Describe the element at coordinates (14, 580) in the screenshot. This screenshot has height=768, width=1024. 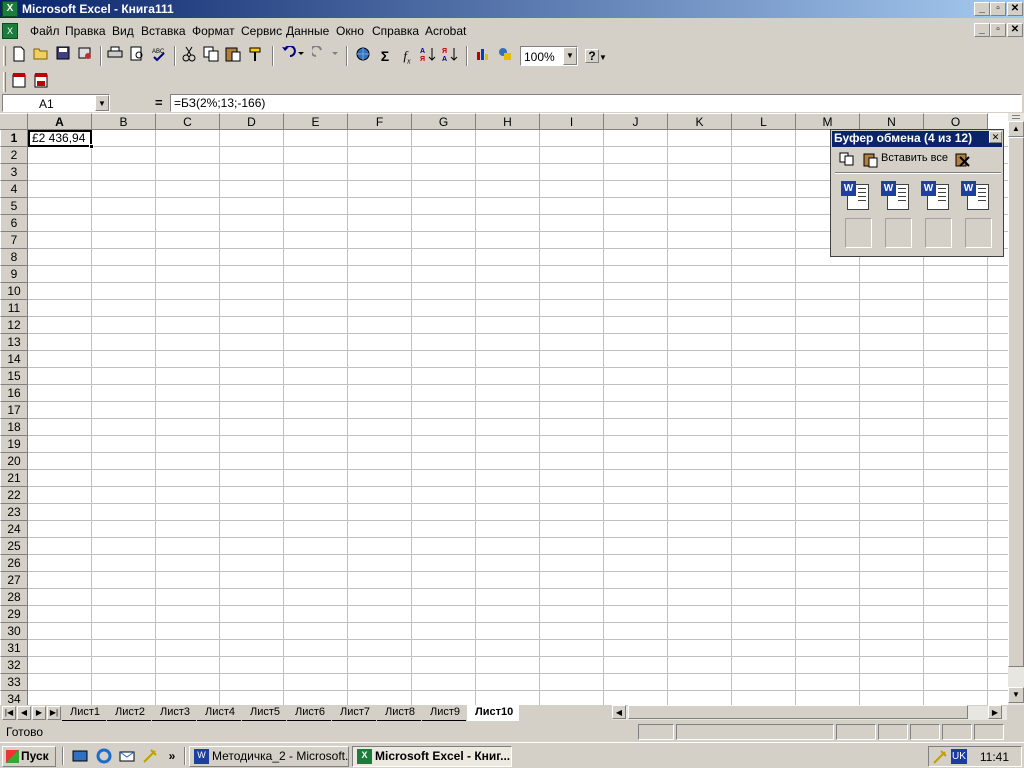
I see `row-header: 27` at that location.